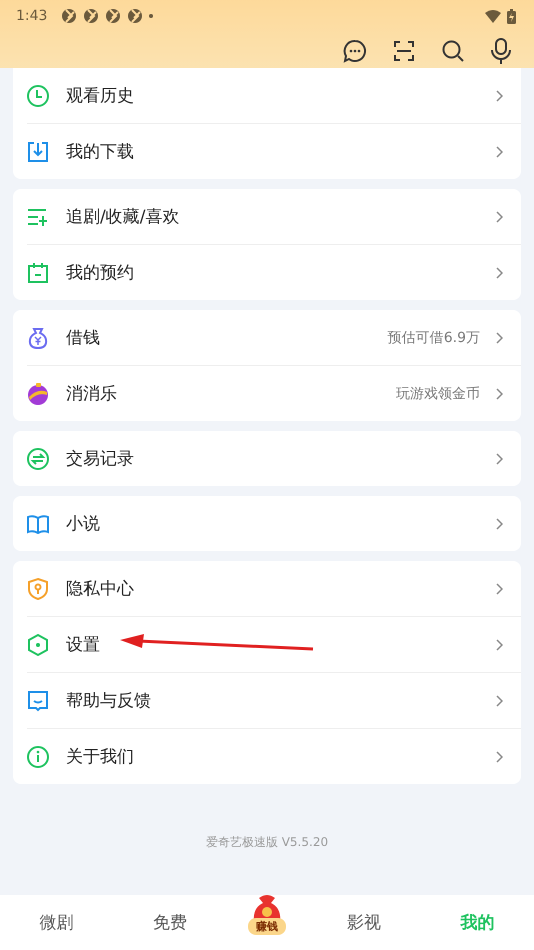 Image resolution: width=534 pixels, height=950 pixels. I want to click on menu-item: 帮助与反馈, so click(267, 700).